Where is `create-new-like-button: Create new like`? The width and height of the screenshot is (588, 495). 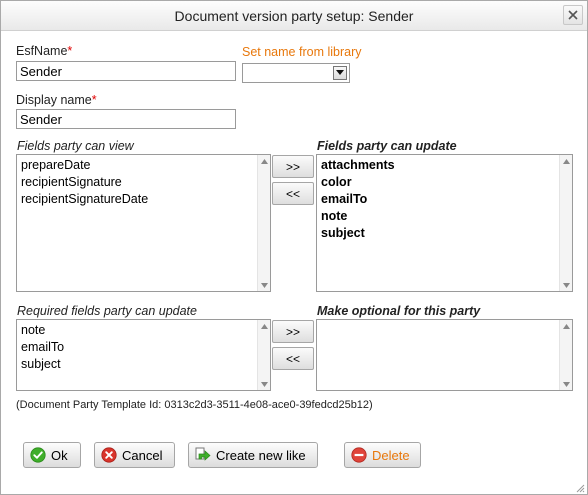
create-new-like-button: Create new like is located at coordinates (253, 455).